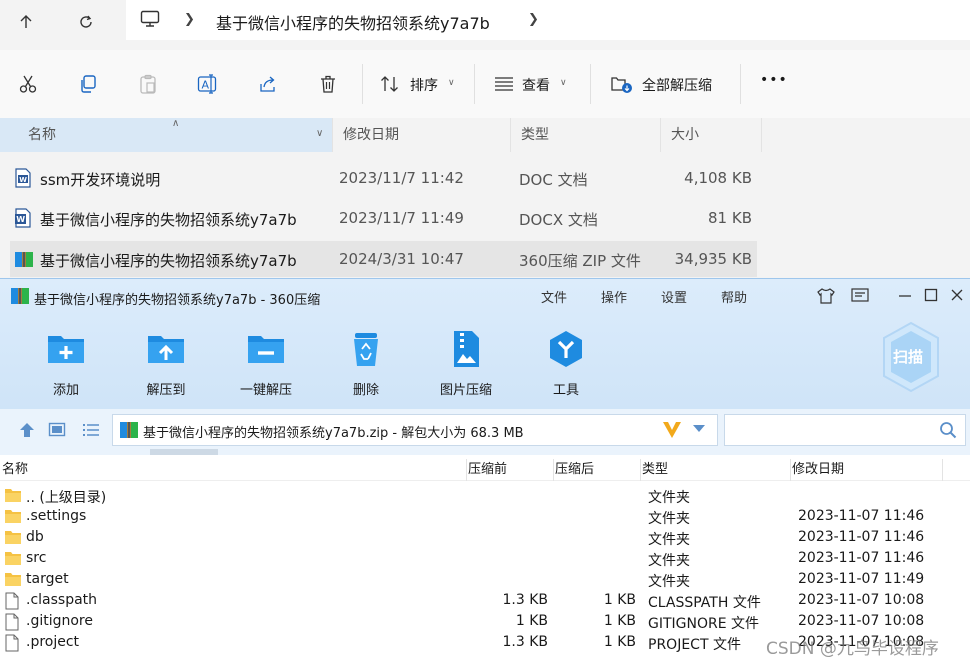 This screenshot has height=664, width=970. What do you see at coordinates (366, 363) in the screenshot?
I see `delete-button: 删除` at bounding box center [366, 363].